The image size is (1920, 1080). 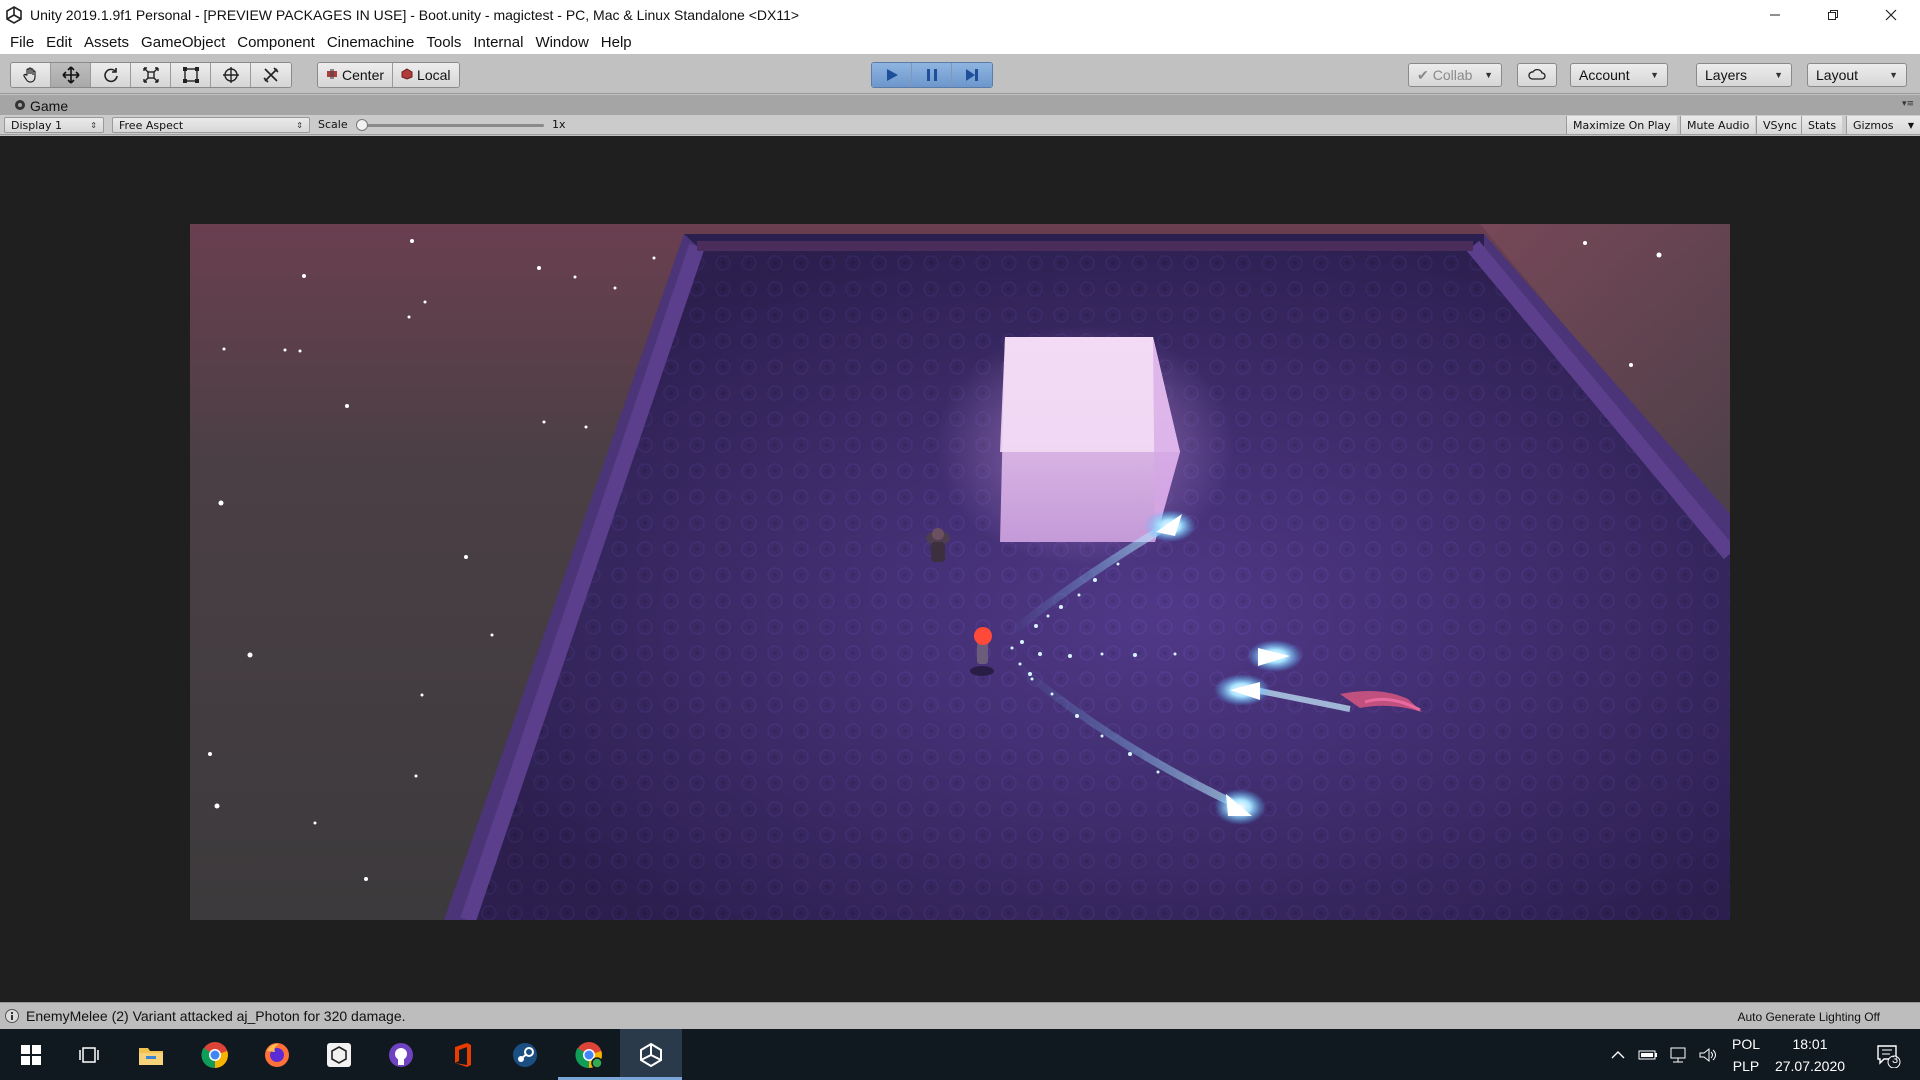 I want to click on play-controls, so click(x=932, y=75).